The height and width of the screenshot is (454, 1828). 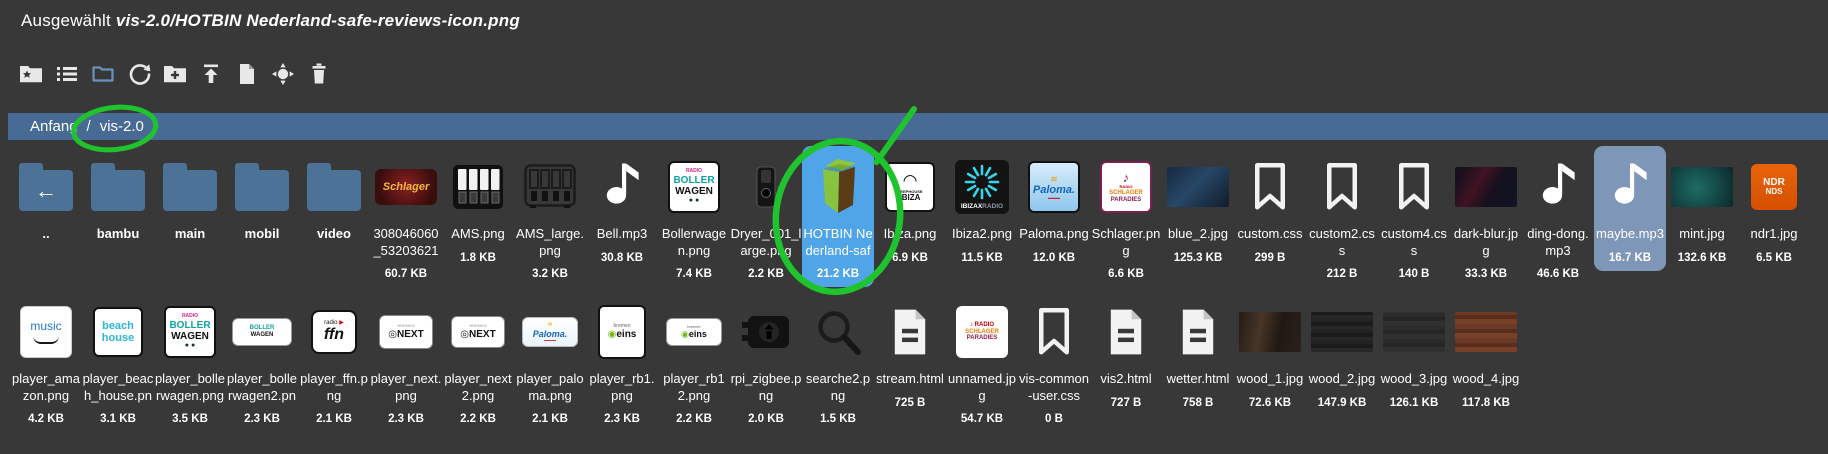 What do you see at coordinates (918, 126) in the screenshot?
I see `breadcrumb: Anfang / vis-2.0` at bounding box center [918, 126].